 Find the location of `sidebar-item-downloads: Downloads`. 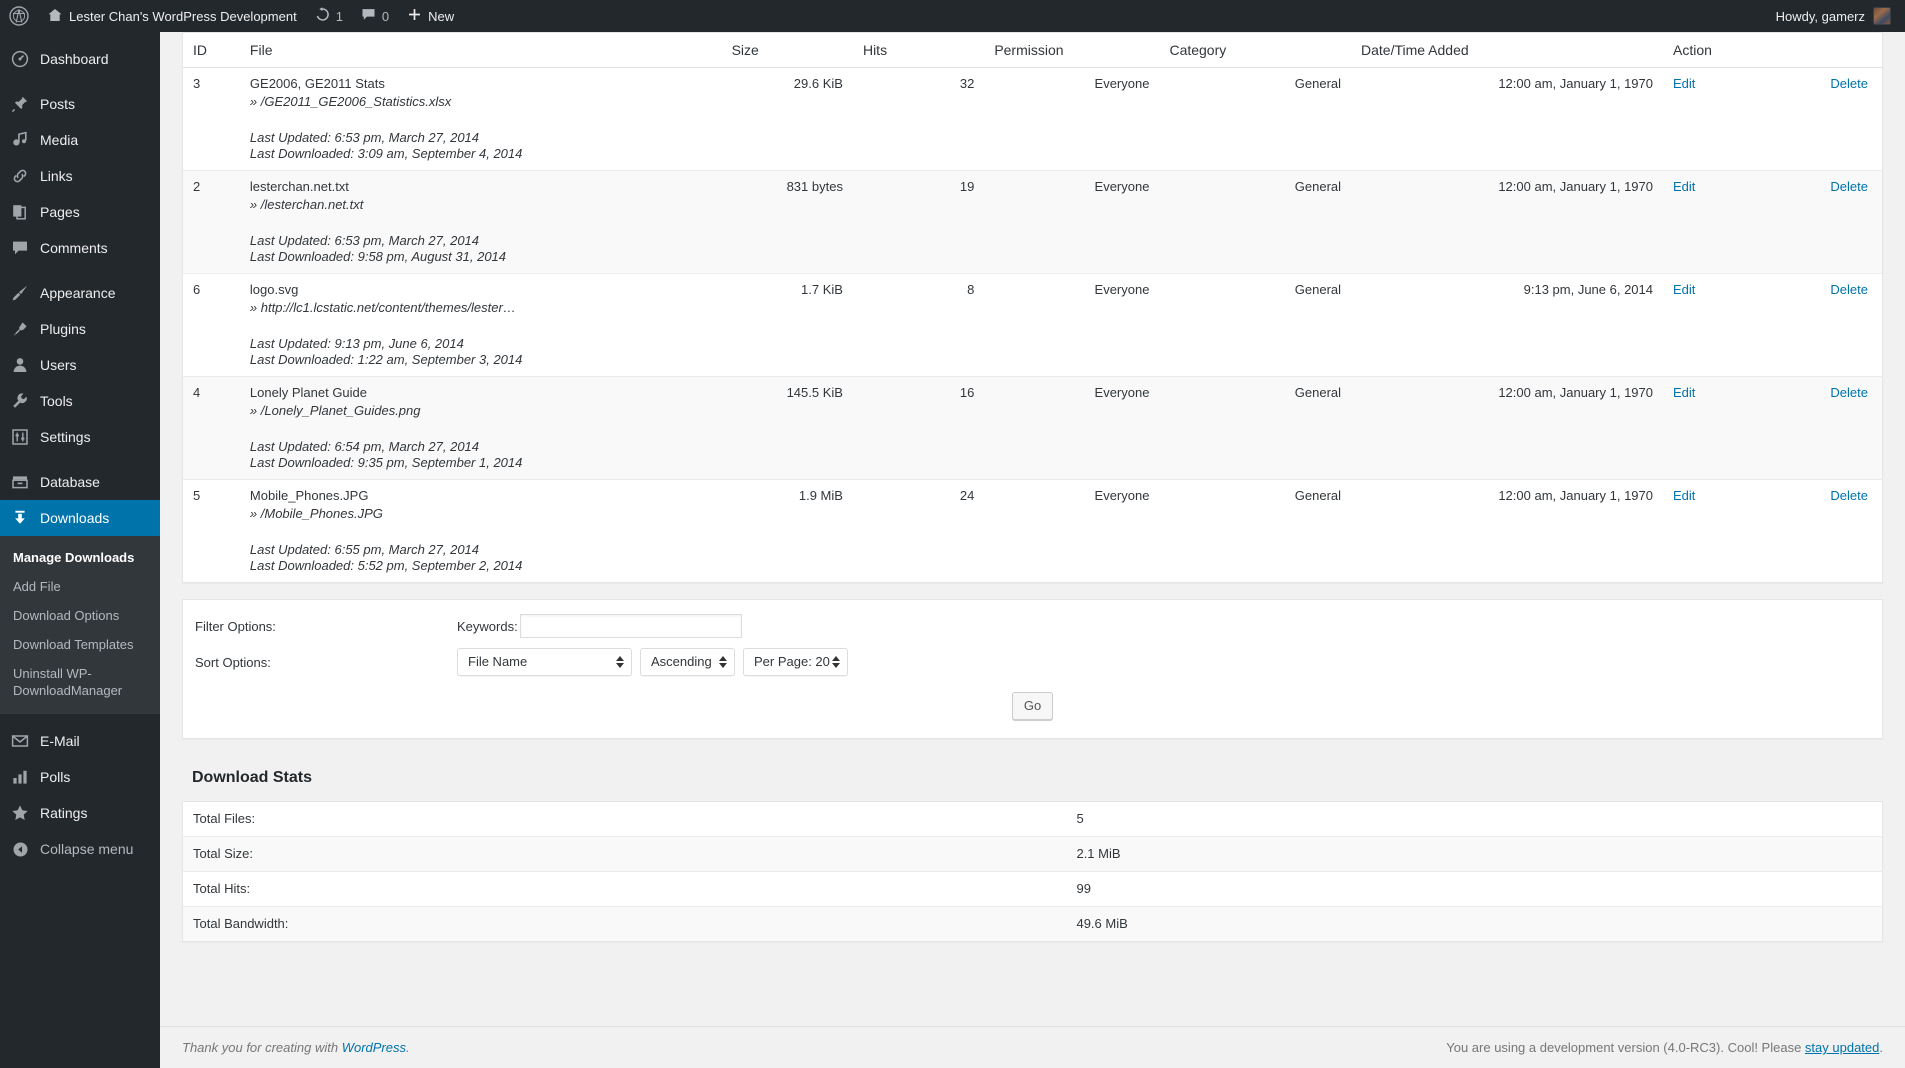

sidebar-item-downloads: Downloads is located at coordinates (80, 518).